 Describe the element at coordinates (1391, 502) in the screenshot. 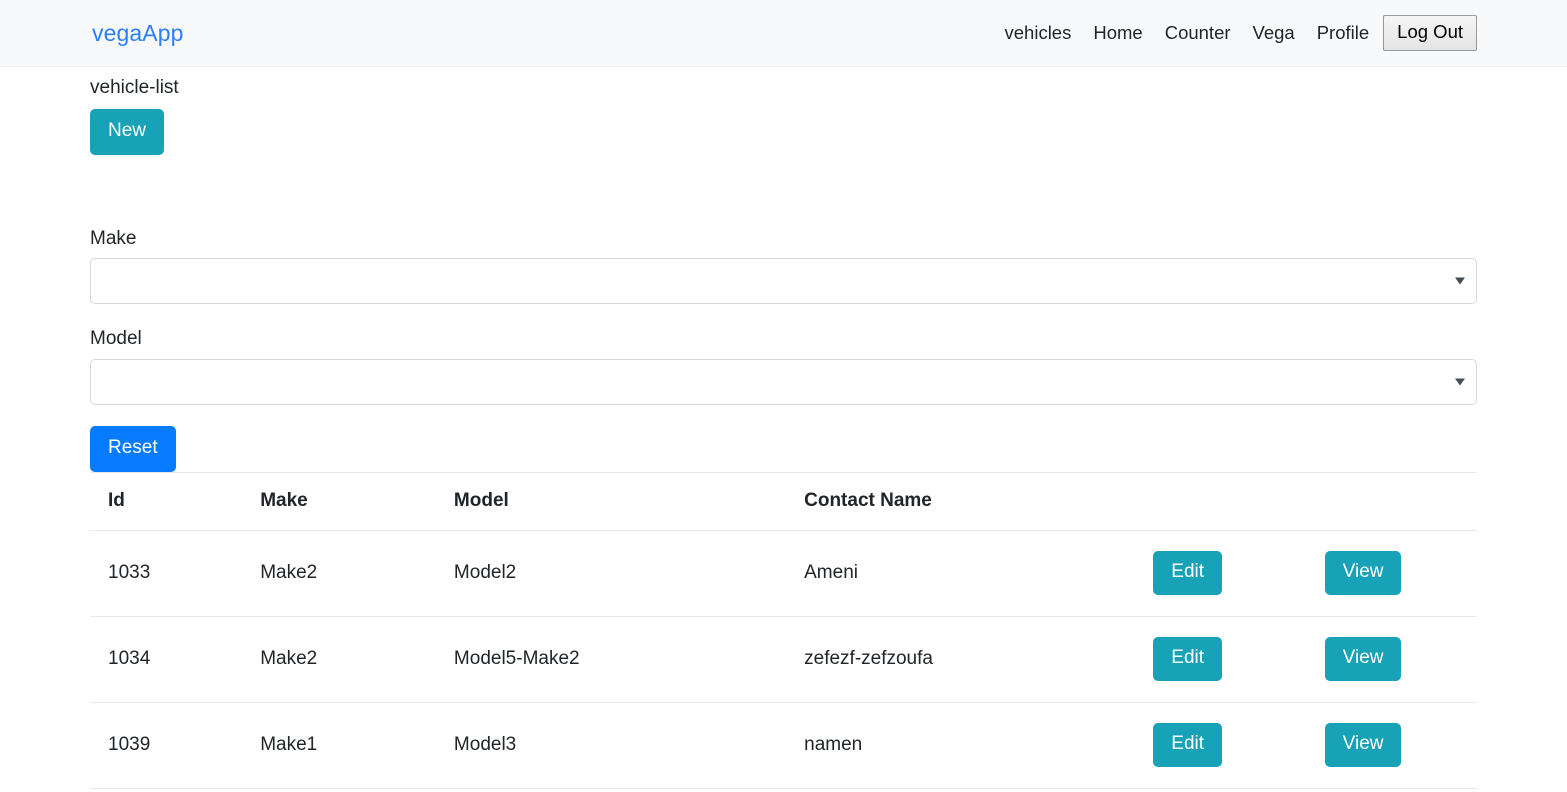

I see `column-header-view` at that location.